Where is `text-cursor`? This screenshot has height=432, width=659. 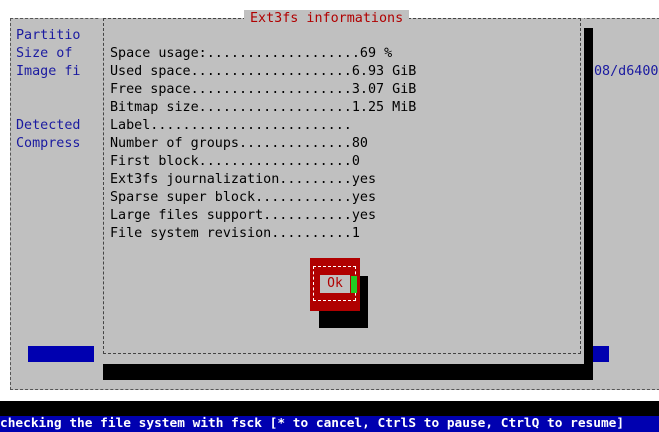
text-cursor is located at coordinates (354, 284).